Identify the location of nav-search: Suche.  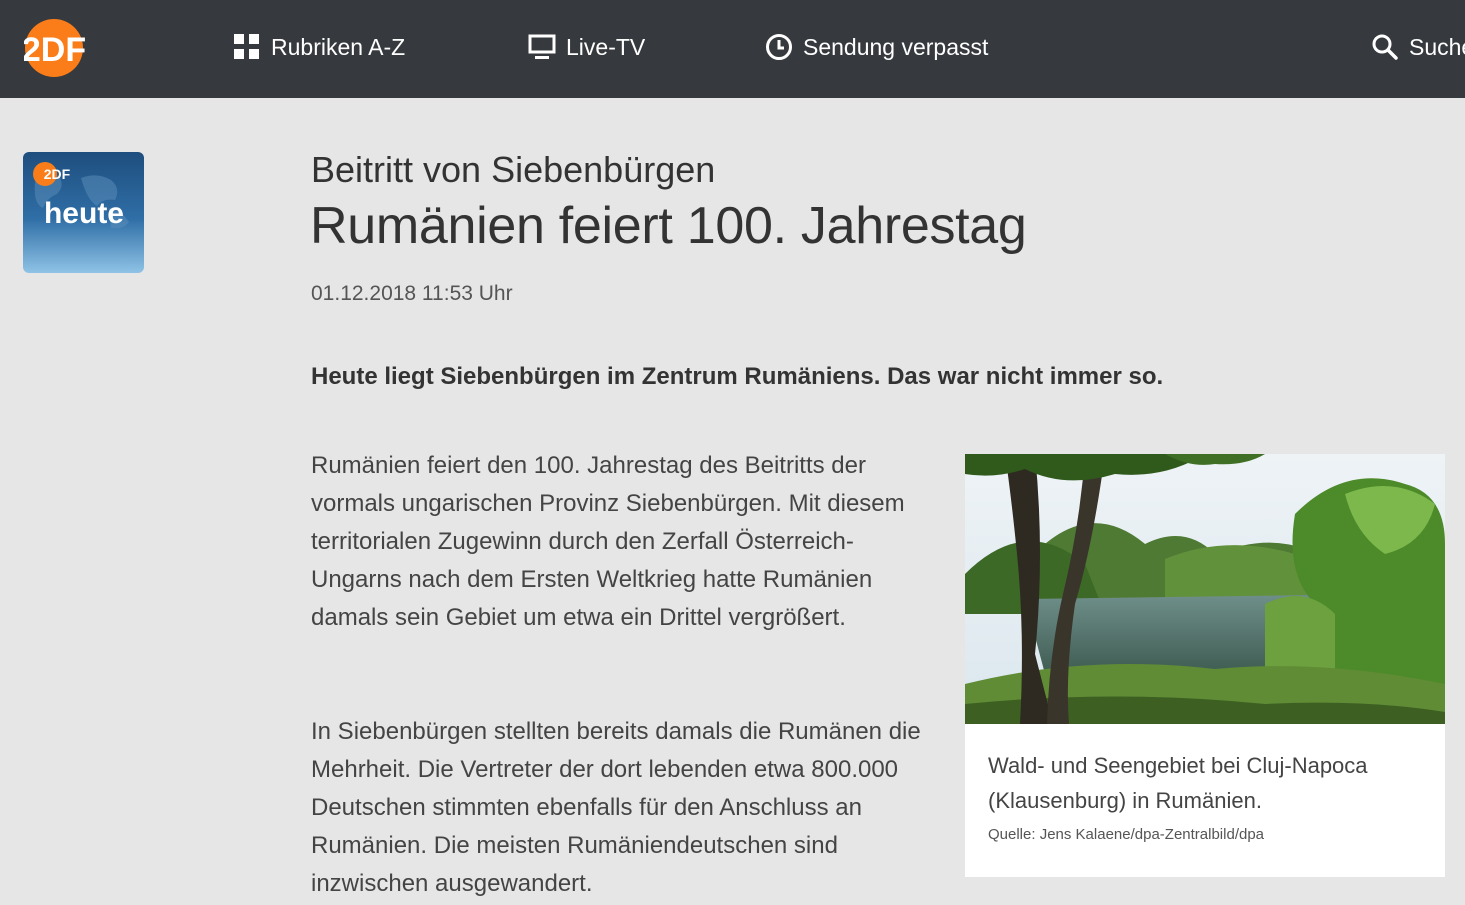
(1418, 47).